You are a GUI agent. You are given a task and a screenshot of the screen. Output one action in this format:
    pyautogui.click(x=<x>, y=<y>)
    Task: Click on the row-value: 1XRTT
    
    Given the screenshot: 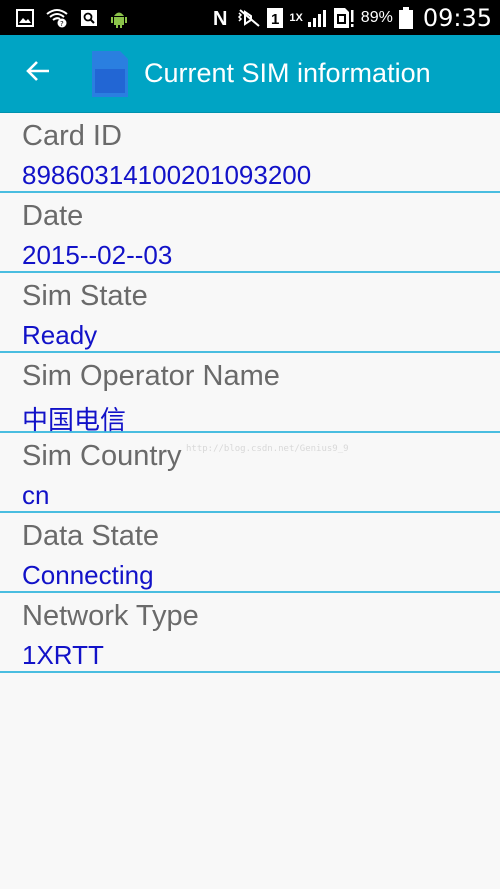 What is the action you would take?
    pyautogui.click(x=63, y=655)
    